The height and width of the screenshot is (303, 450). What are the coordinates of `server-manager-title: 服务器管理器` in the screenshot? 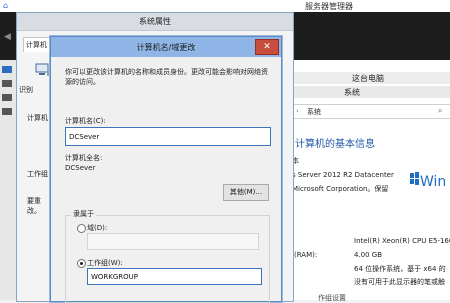 It's located at (329, 6).